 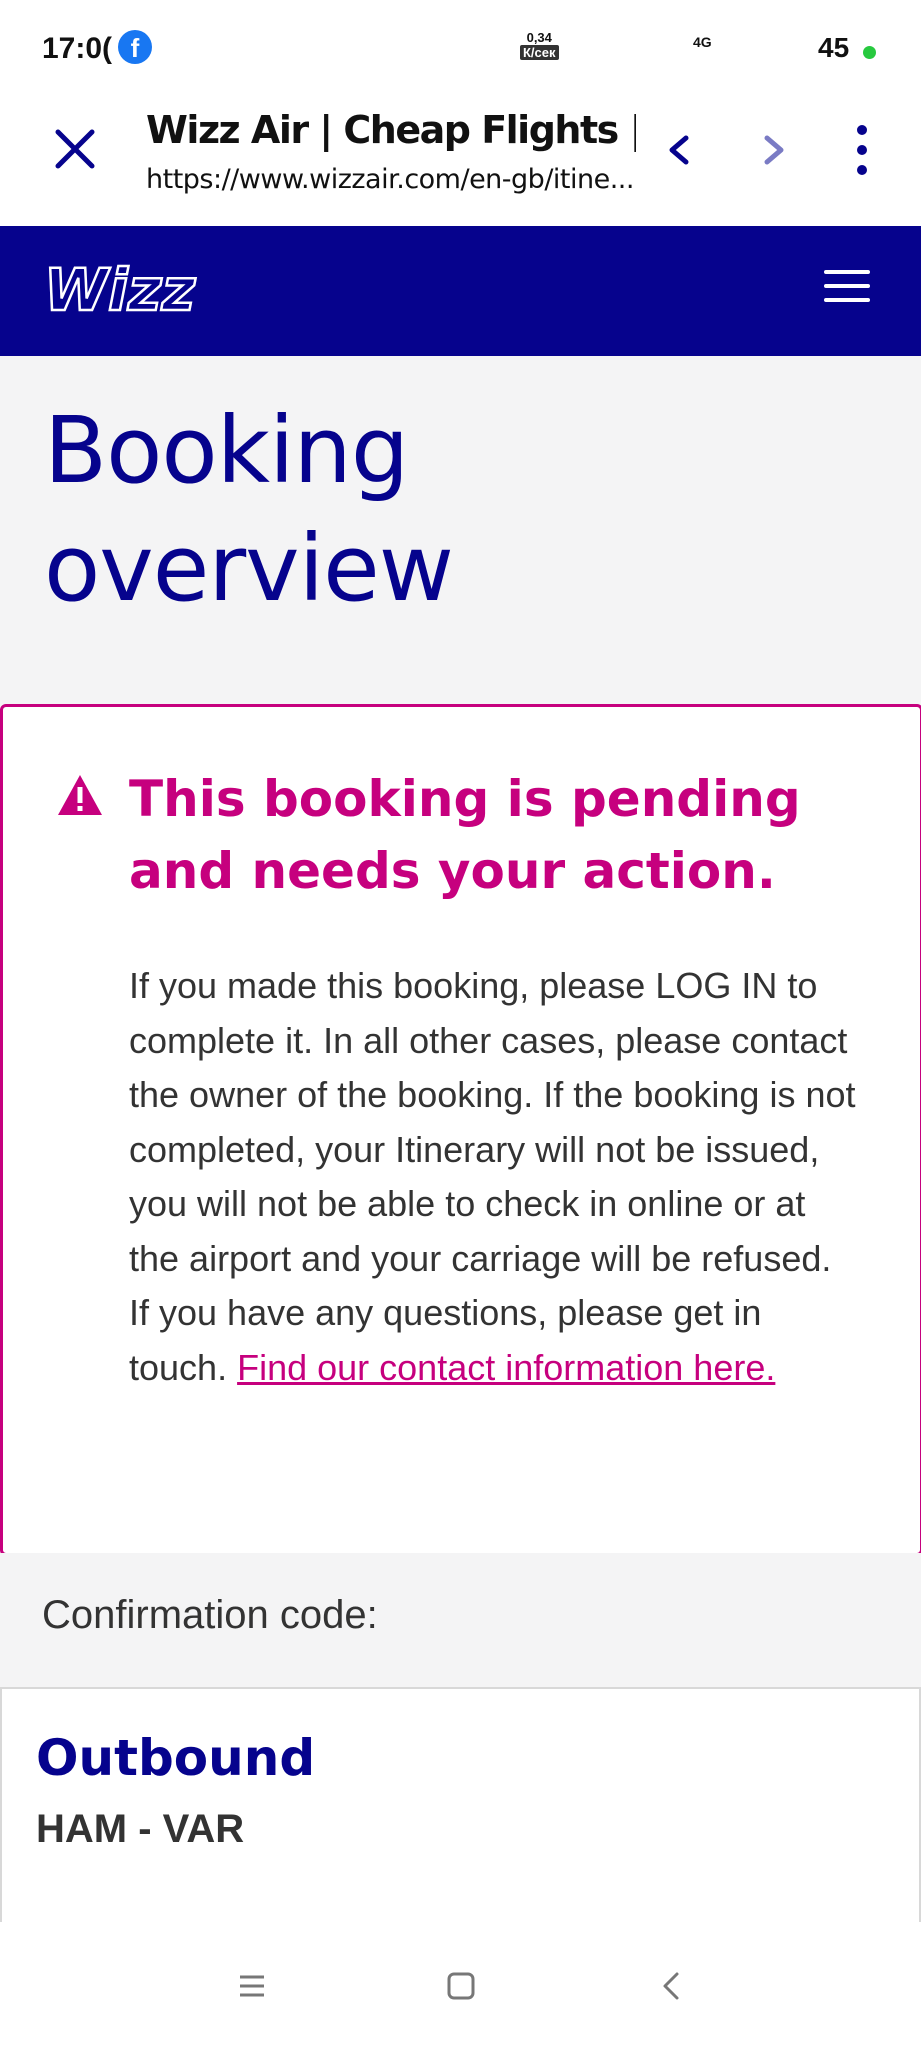 I want to click on hamburger-menu-icon, so click(x=847, y=286).